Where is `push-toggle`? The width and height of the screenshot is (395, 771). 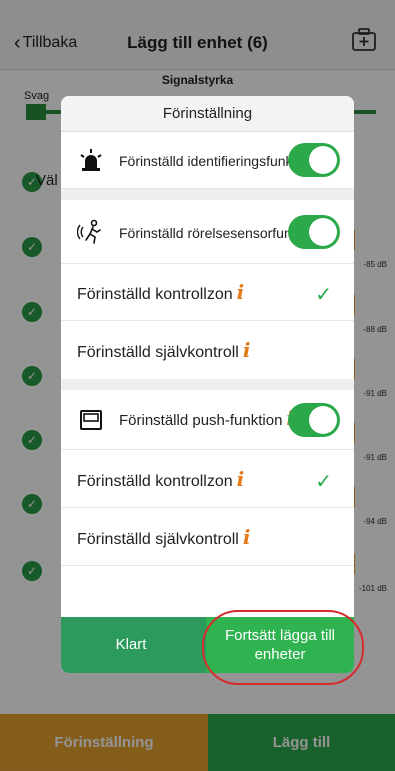
push-toggle is located at coordinates (314, 419).